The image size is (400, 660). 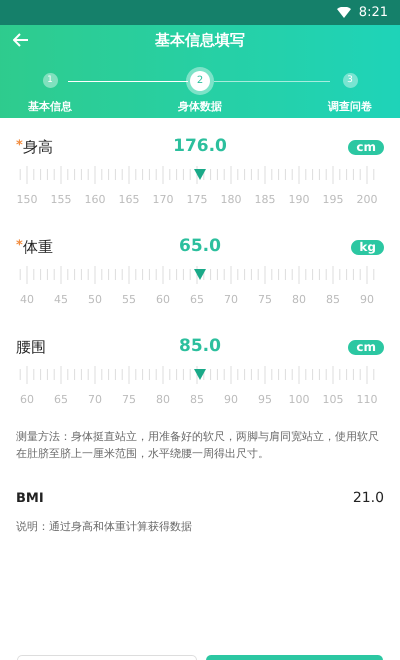 I want to click on primary-button, so click(x=294, y=657).